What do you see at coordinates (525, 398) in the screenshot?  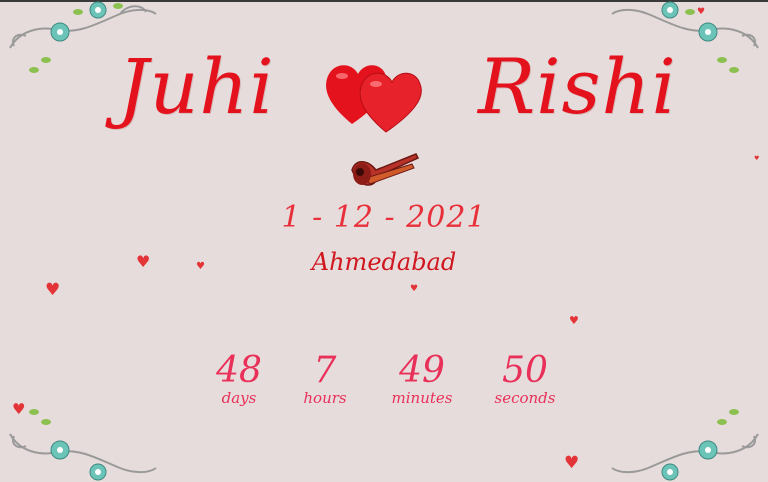 I see `countdown-seconds-label: seconds` at bounding box center [525, 398].